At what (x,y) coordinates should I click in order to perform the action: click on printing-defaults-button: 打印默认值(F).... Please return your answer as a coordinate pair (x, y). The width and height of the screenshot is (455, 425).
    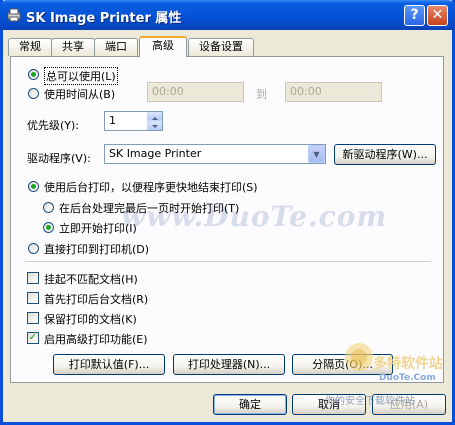
    Looking at the image, I should click on (109, 364).